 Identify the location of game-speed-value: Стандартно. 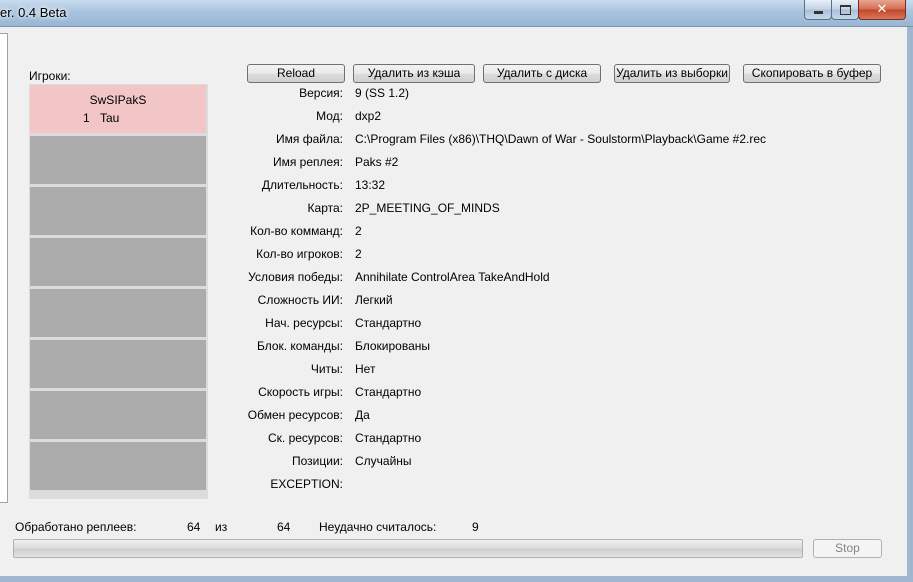
(388, 392).